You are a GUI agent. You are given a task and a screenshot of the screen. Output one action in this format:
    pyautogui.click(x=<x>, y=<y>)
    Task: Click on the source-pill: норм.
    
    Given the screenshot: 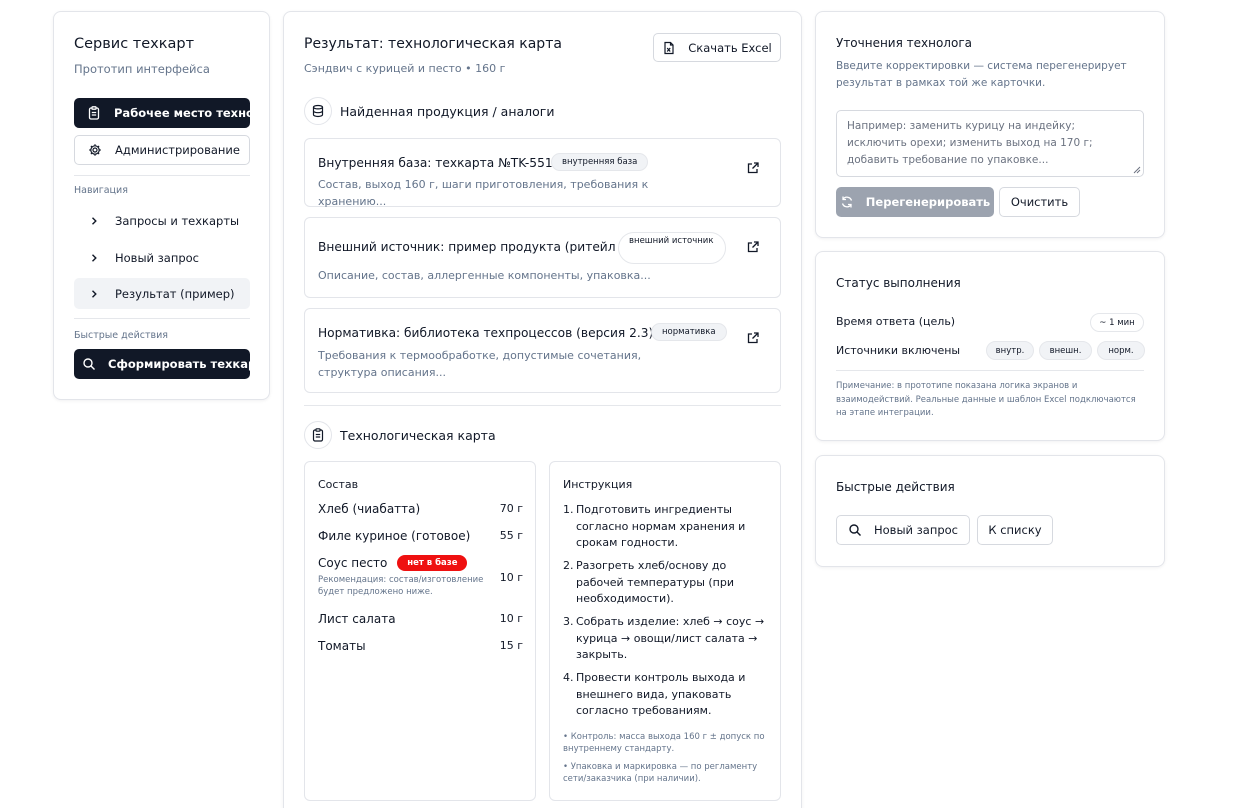 What is the action you would take?
    pyautogui.click(x=1121, y=350)
    